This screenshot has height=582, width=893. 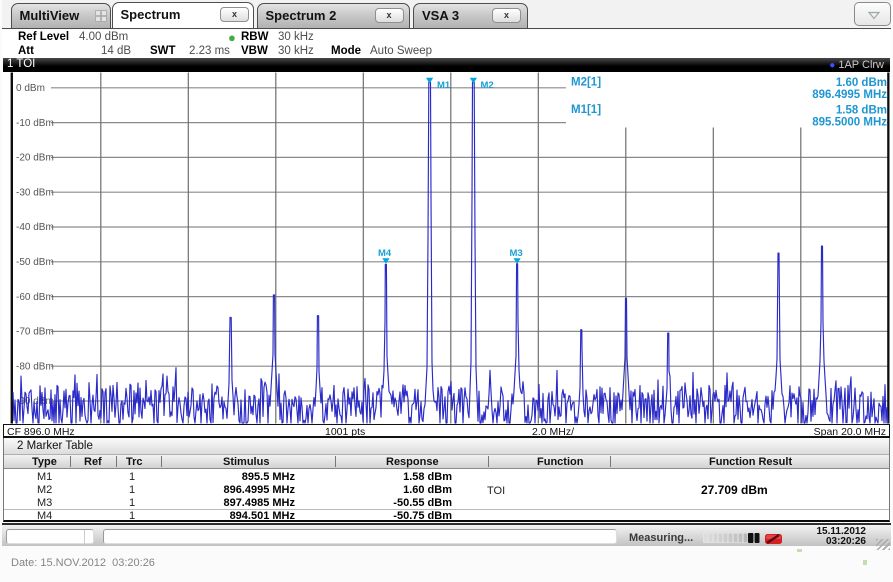 I want to click on svg-text: 1.60 dBm, so click(x=861, y=83).